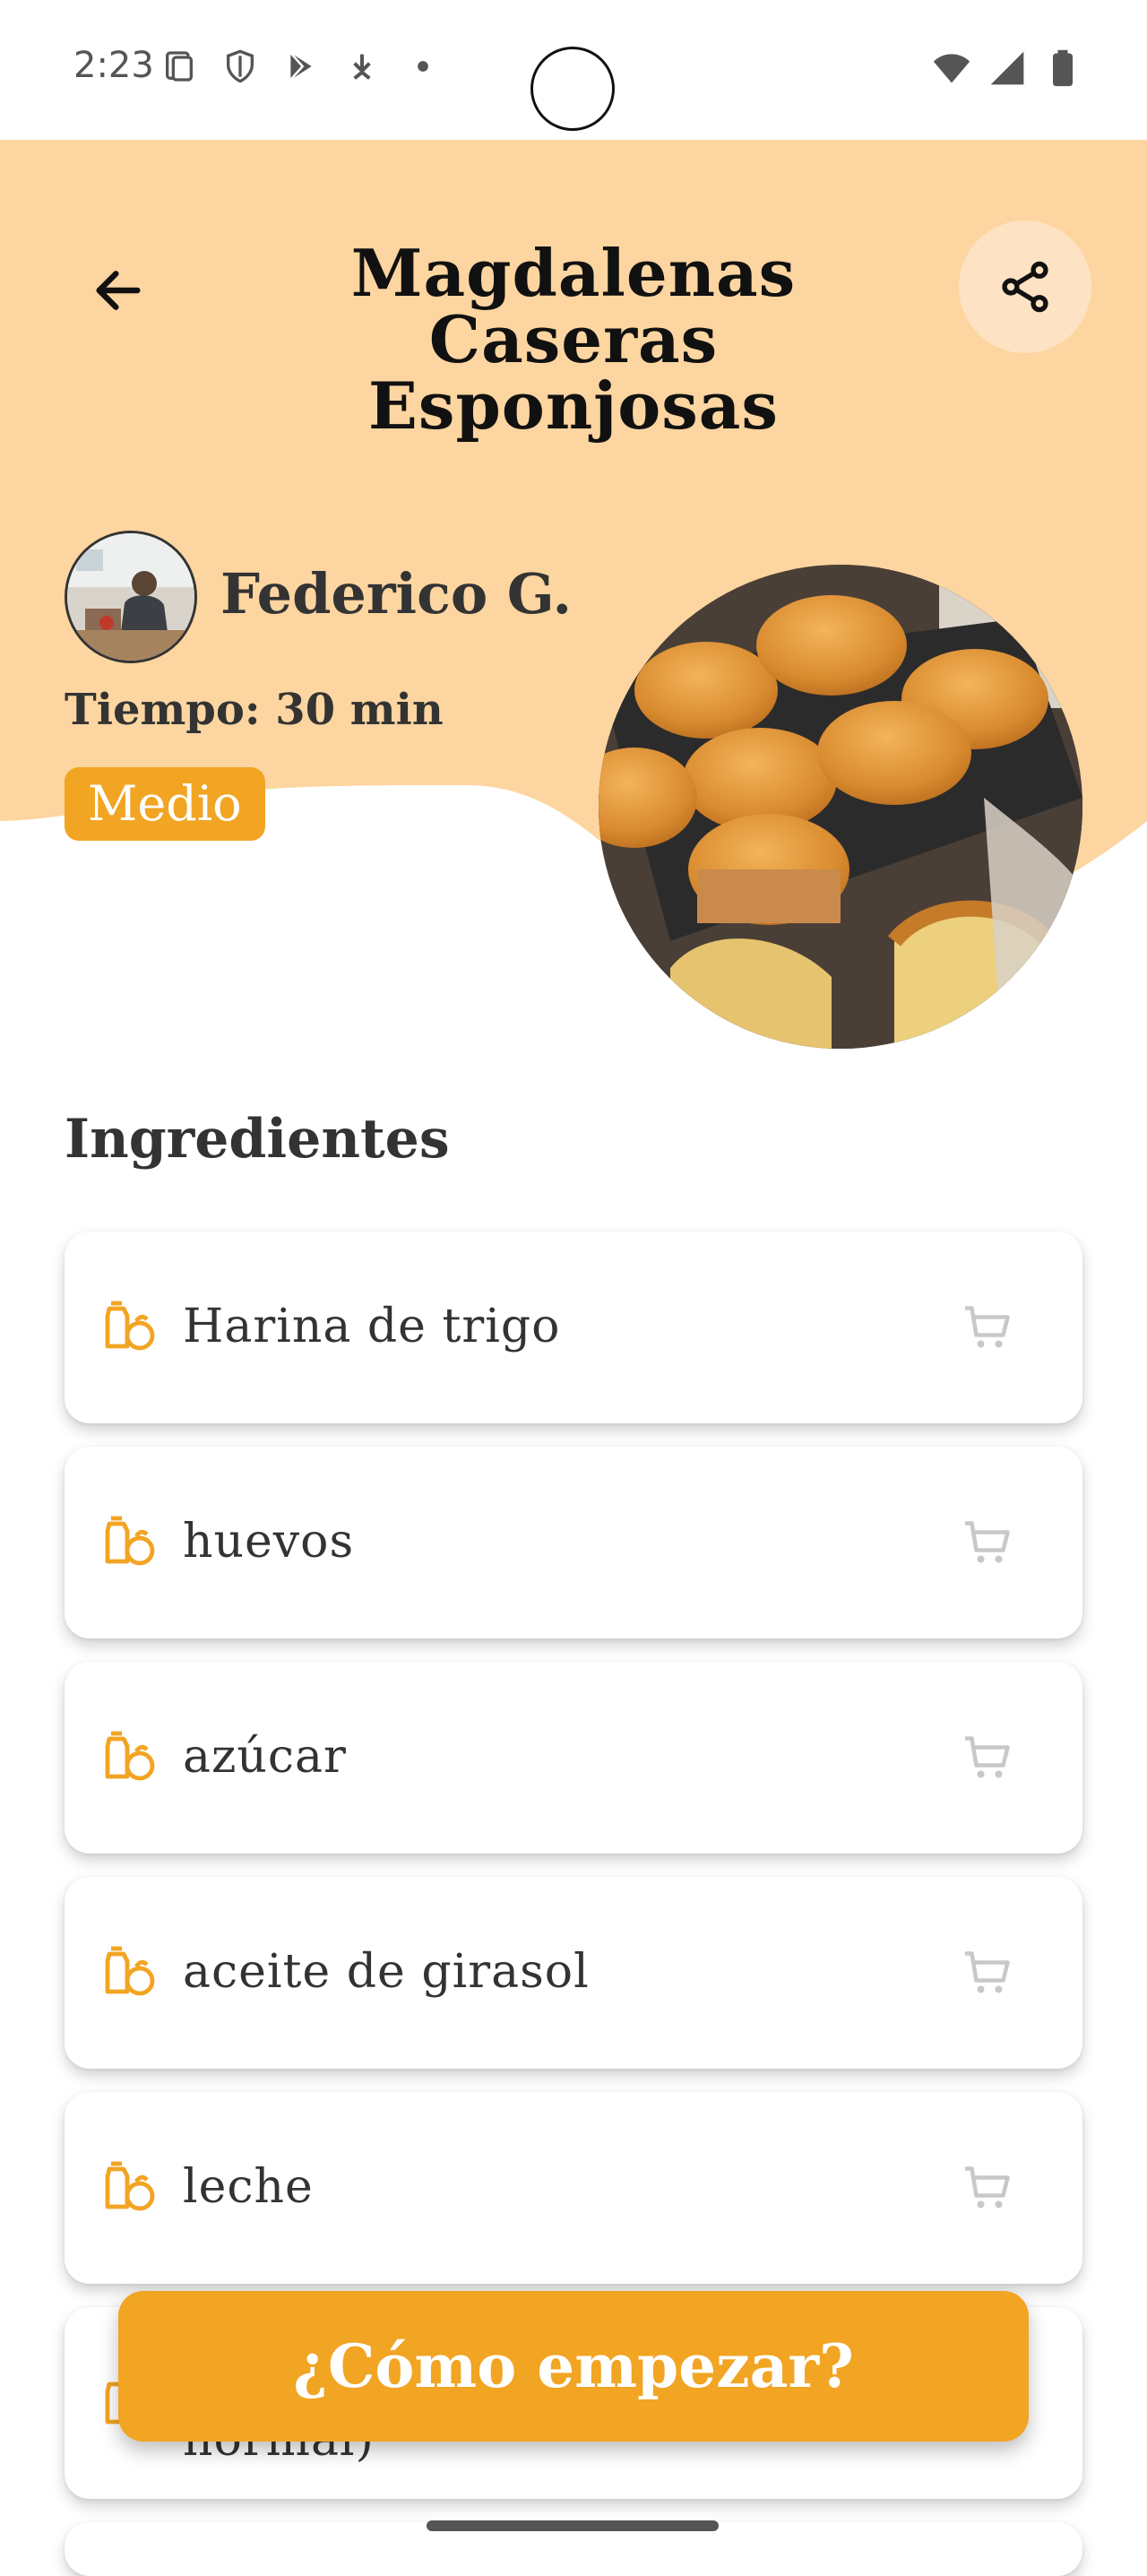  What do you see at coordinates (573, 306) in the screenshot?
I see `title-line-1: Magdalenas Caseras` at bounding box center [573, 306].